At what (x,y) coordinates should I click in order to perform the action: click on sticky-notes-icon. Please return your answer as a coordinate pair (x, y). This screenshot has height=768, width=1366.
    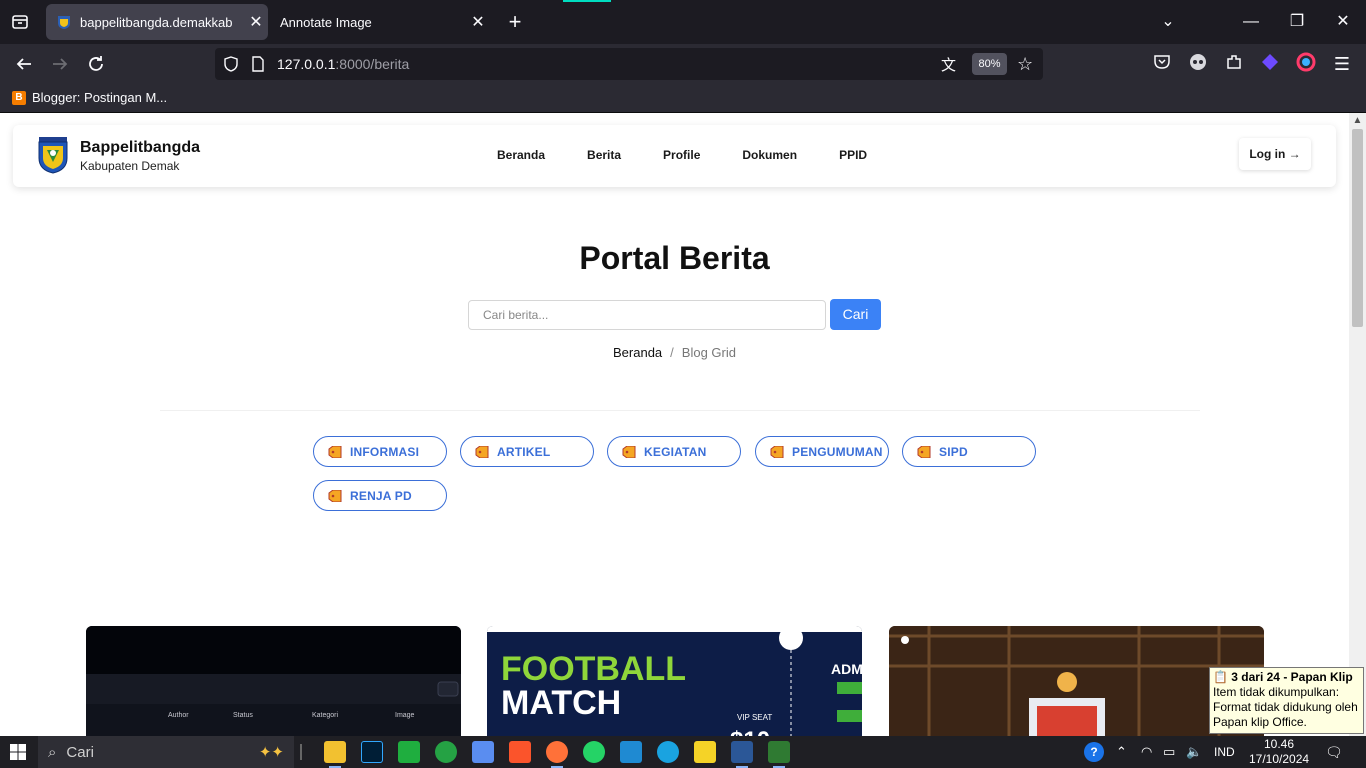
    Looking at the image, I should click on (705, 752).